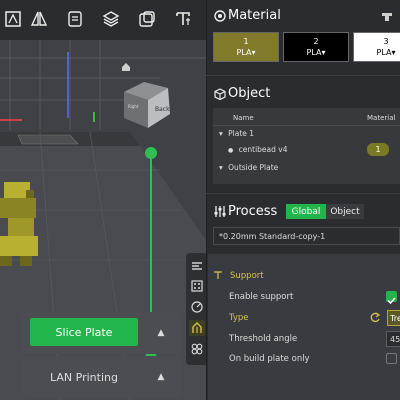  I want to click on process-title: Process, so click(253, 211).